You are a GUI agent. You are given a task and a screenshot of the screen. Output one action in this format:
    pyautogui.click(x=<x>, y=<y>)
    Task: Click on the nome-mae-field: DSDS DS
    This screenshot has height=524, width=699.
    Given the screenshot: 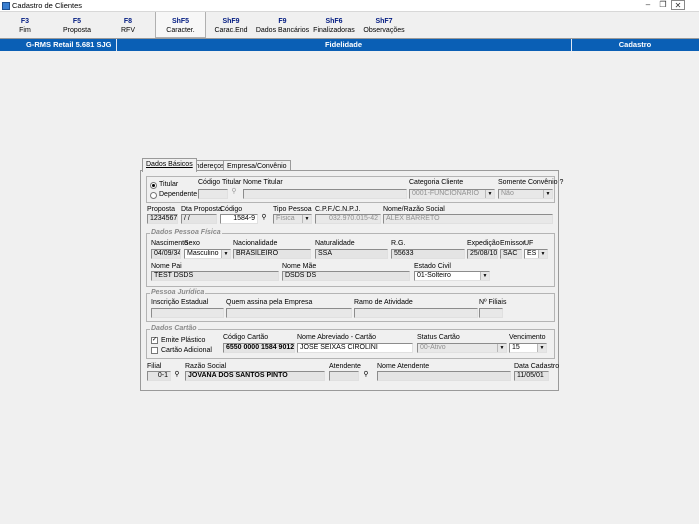 What is the action you would take?
    pyautogui.click(x=346, y=276)
    